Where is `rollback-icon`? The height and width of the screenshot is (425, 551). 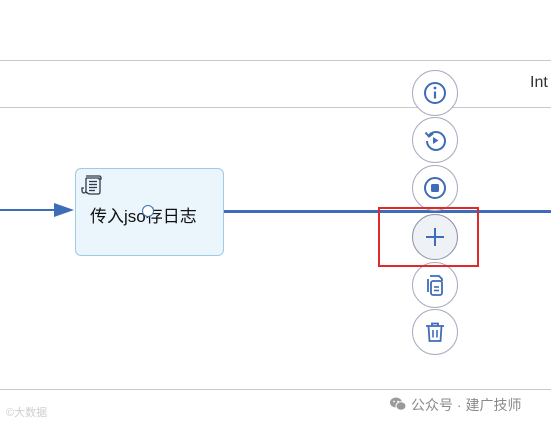 rollback-icon is located at coordinates (435, 140).